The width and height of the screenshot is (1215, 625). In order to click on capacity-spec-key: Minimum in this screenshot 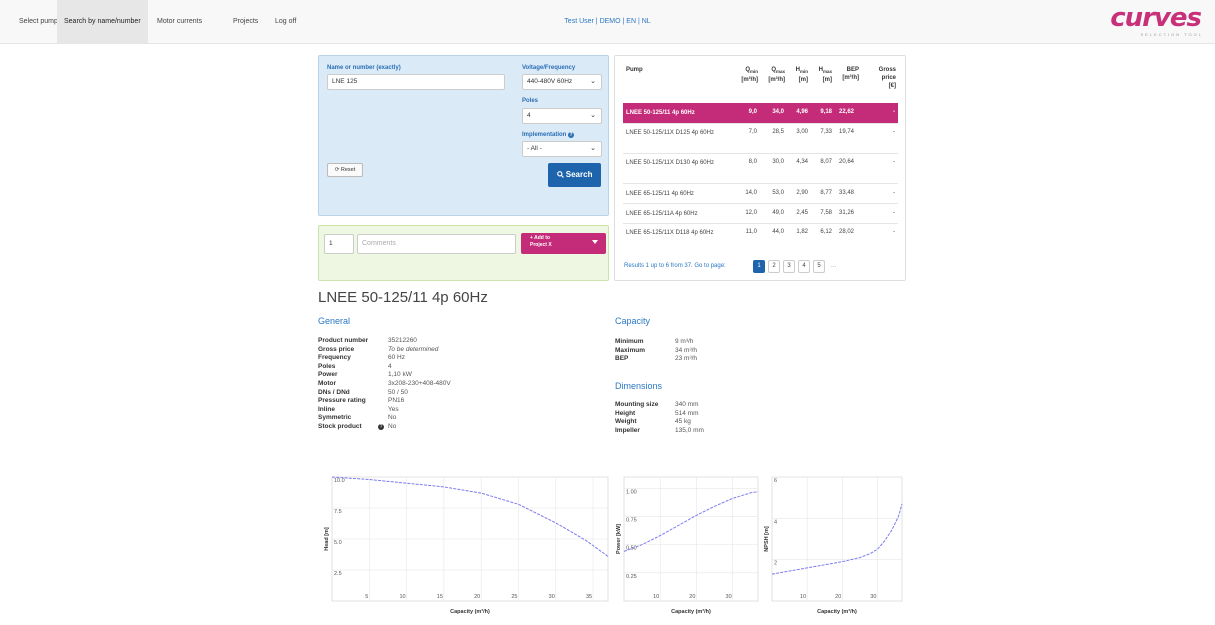, I will do `click(629, 341)`.